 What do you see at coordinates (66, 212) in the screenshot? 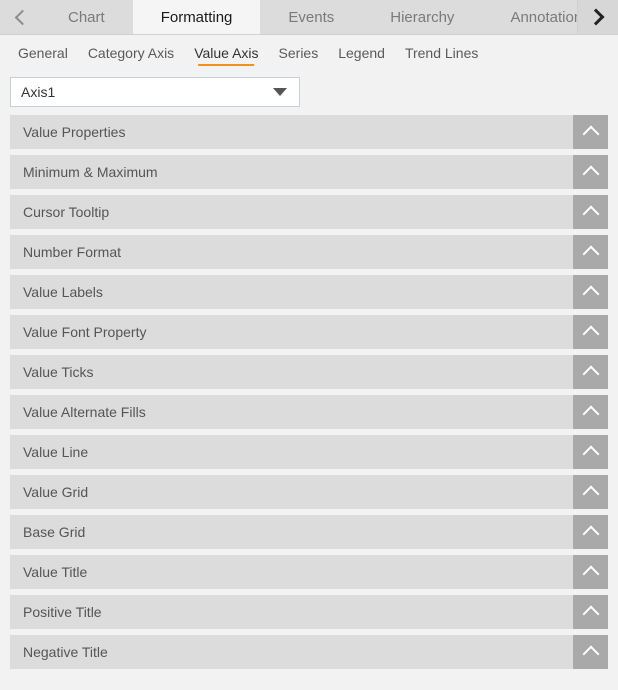
I see `section-row-label: Cursor Tooltip` at bounding box center [66, 212].